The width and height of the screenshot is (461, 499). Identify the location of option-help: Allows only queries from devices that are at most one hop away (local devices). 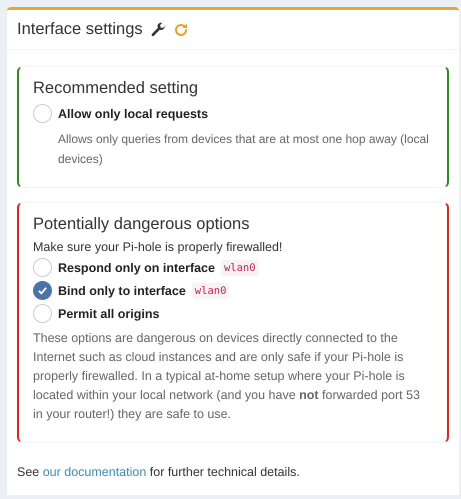
(244, 149).